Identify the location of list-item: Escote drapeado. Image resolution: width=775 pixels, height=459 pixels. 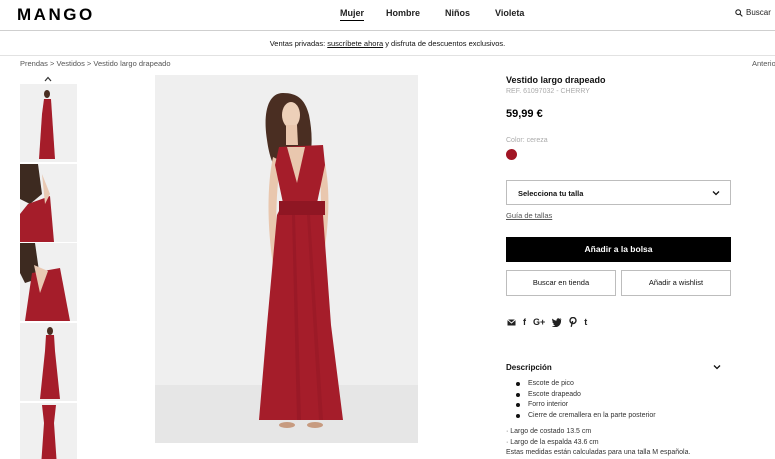
(586, 395).